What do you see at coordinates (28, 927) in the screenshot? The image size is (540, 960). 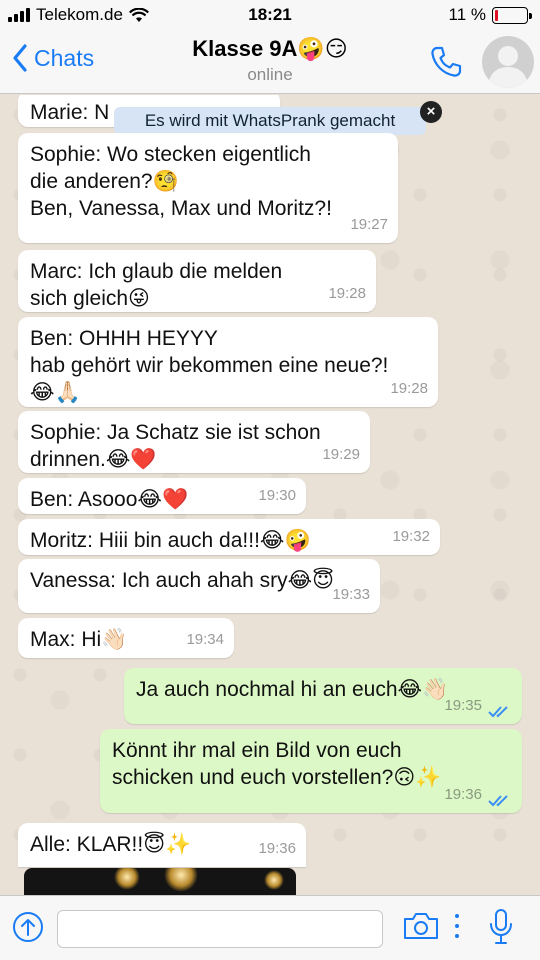 I see `arrow-up-circle-icon` at bounding box center [28, 927].